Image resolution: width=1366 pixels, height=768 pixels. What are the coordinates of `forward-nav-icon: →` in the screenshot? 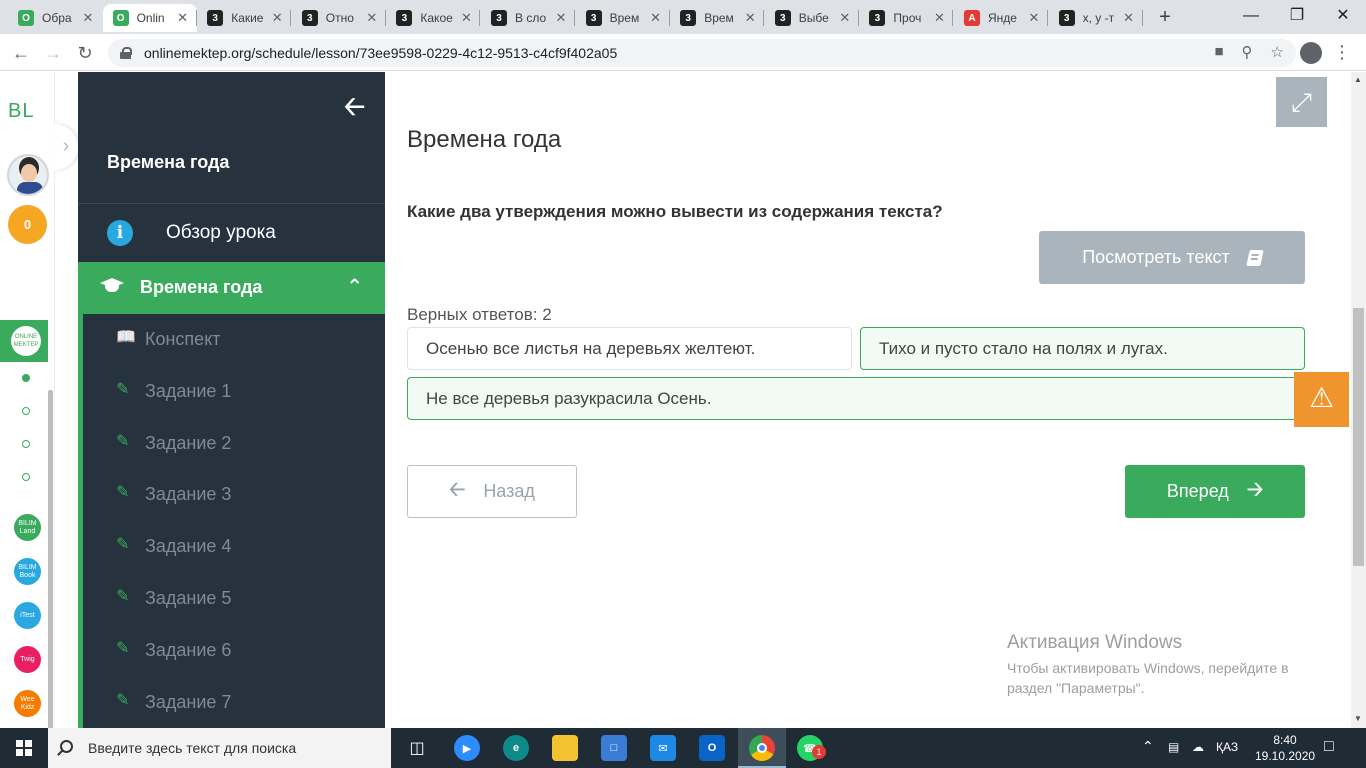 It's located at (53, 53).